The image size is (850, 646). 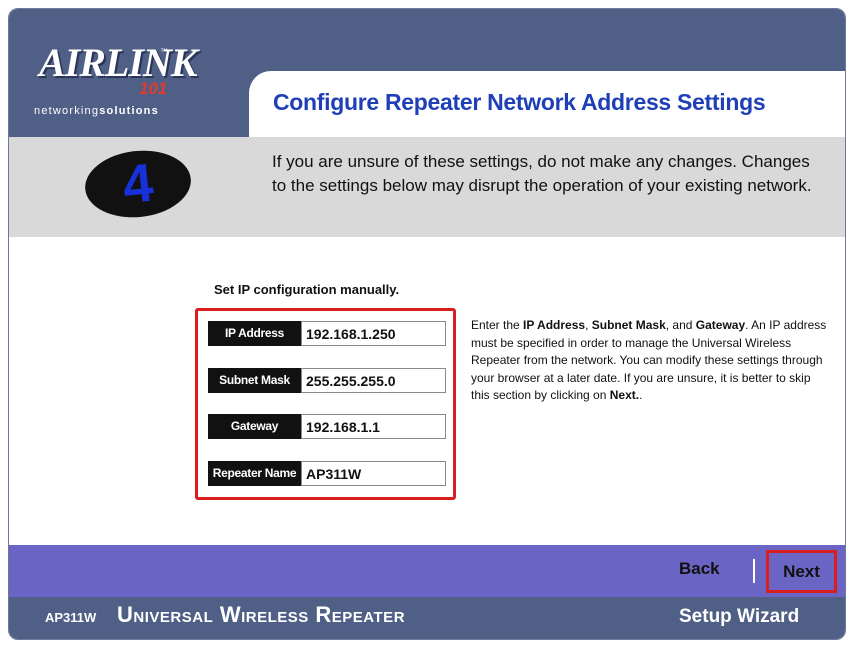 I want to click on wizard-label: Setup Wizard, so click(x=739, y=616).